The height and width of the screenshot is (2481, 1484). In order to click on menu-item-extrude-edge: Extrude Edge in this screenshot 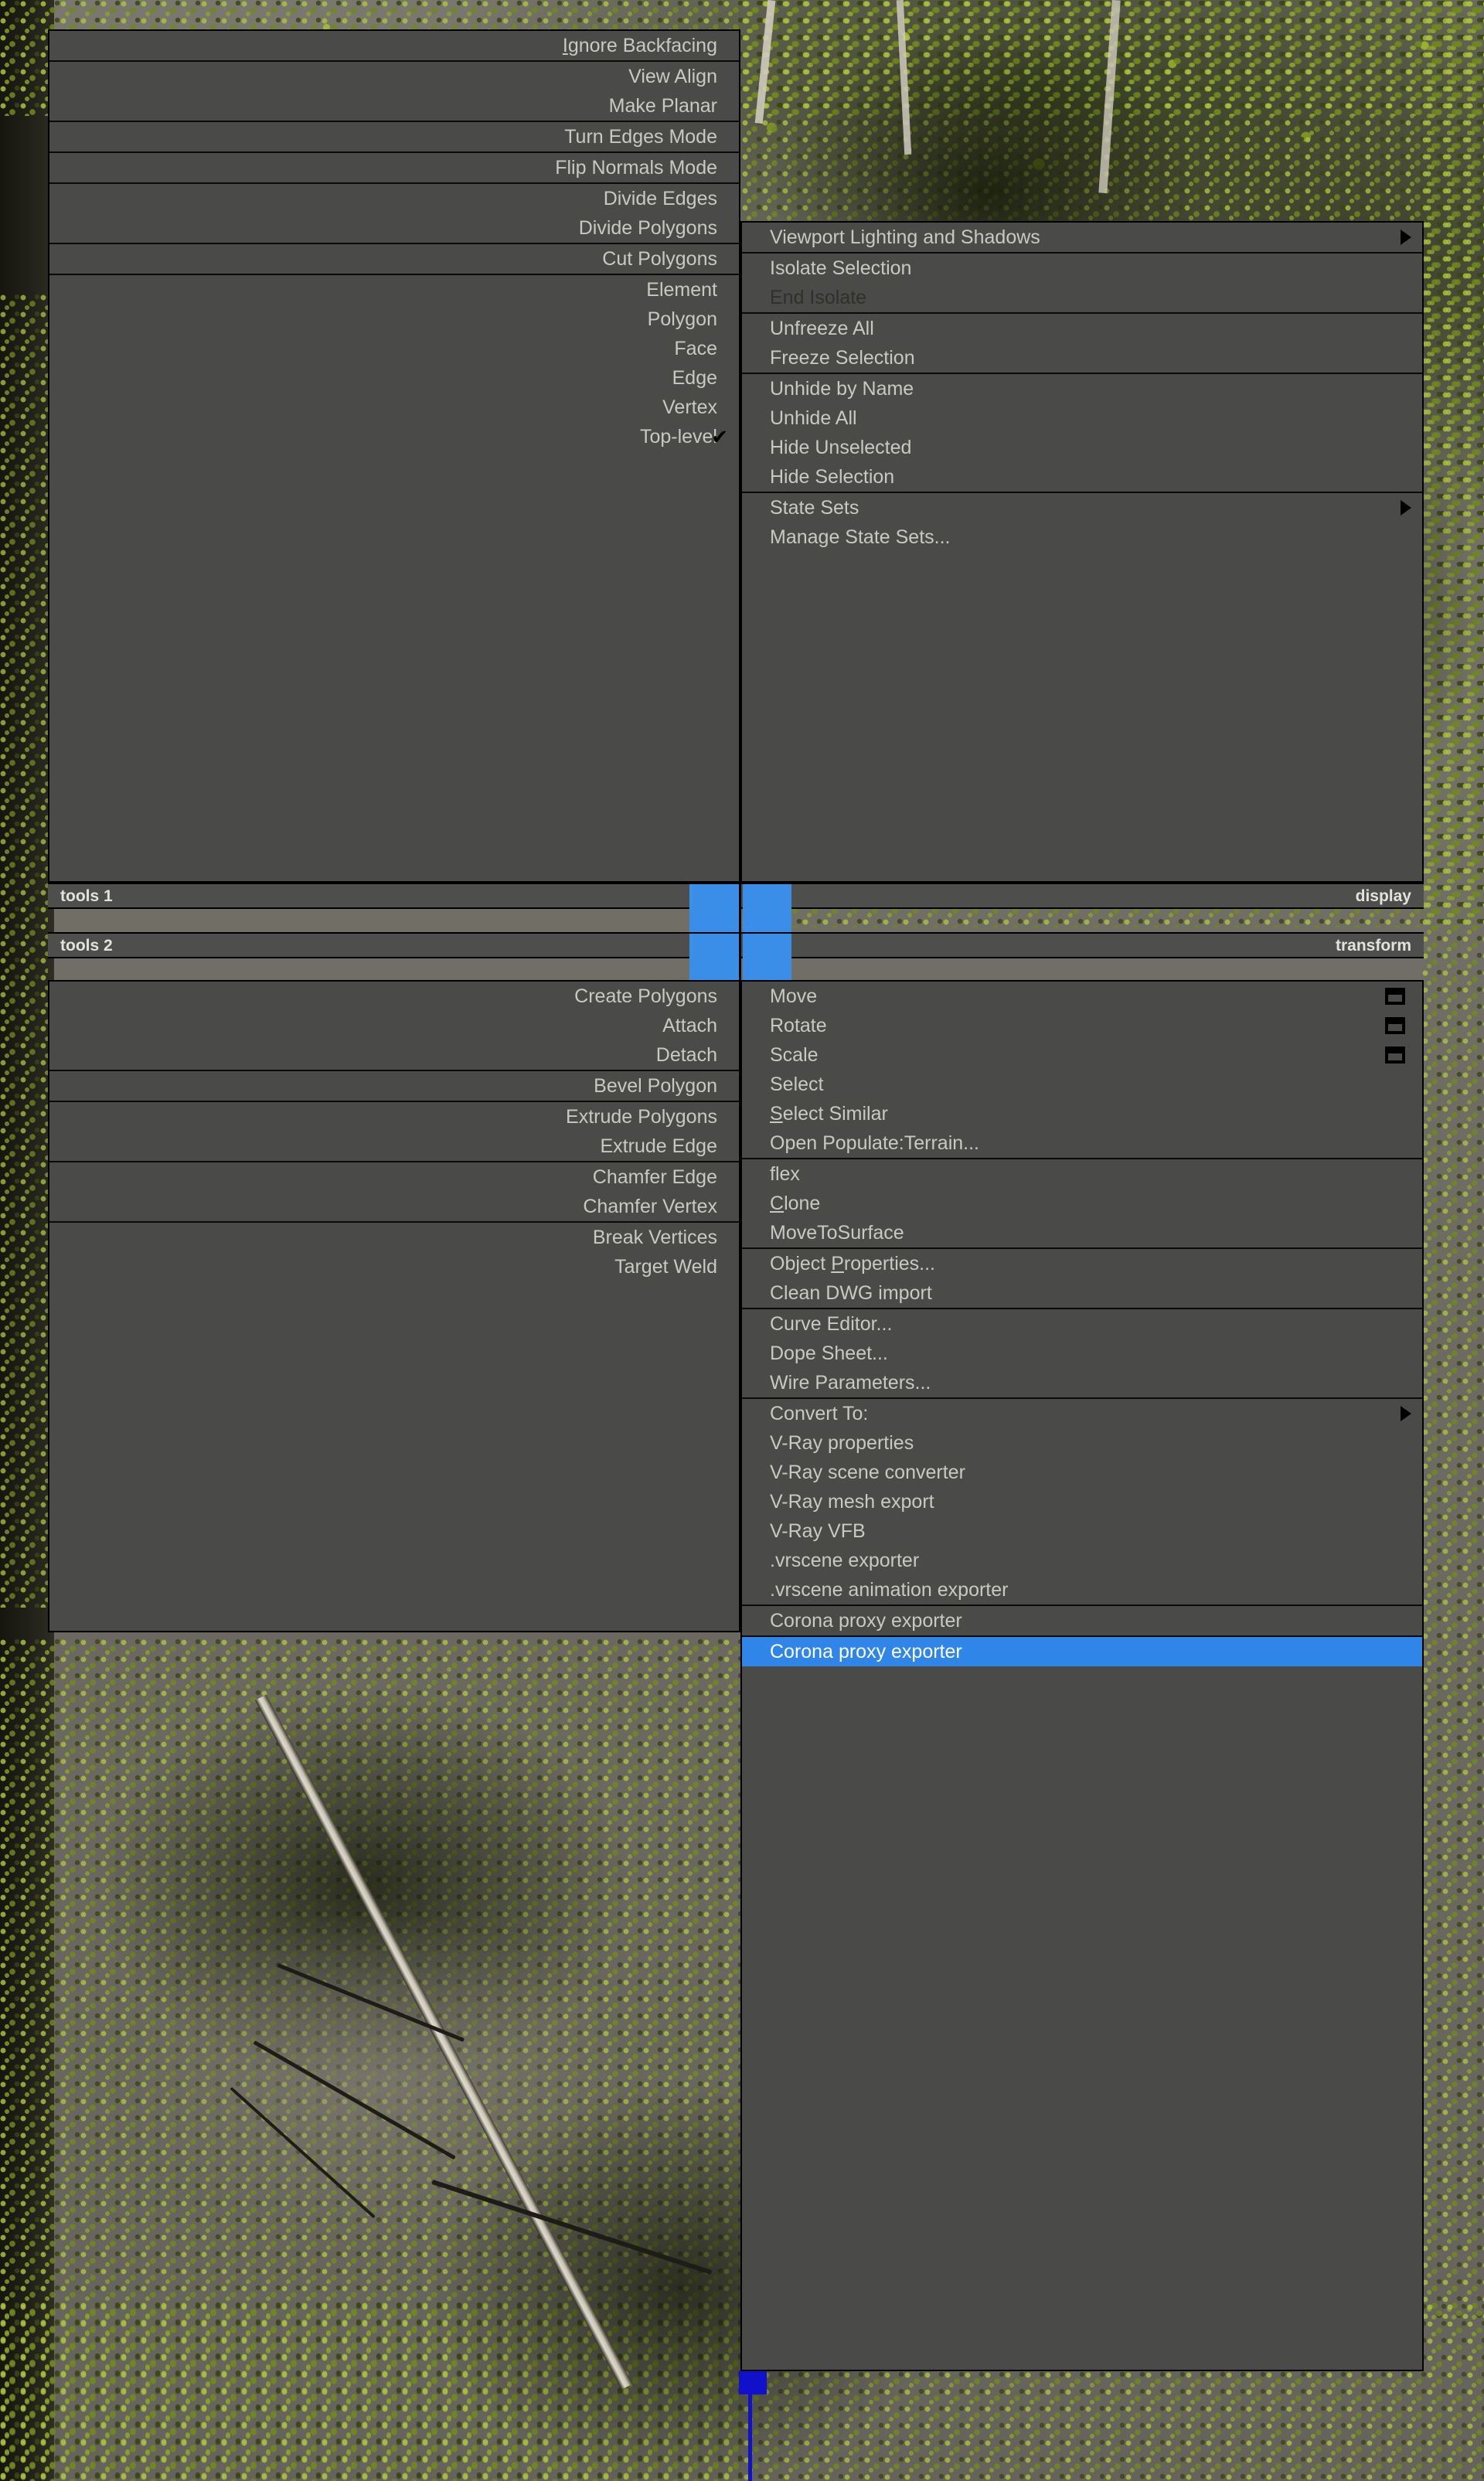, I will do `click(394, 1147)`.